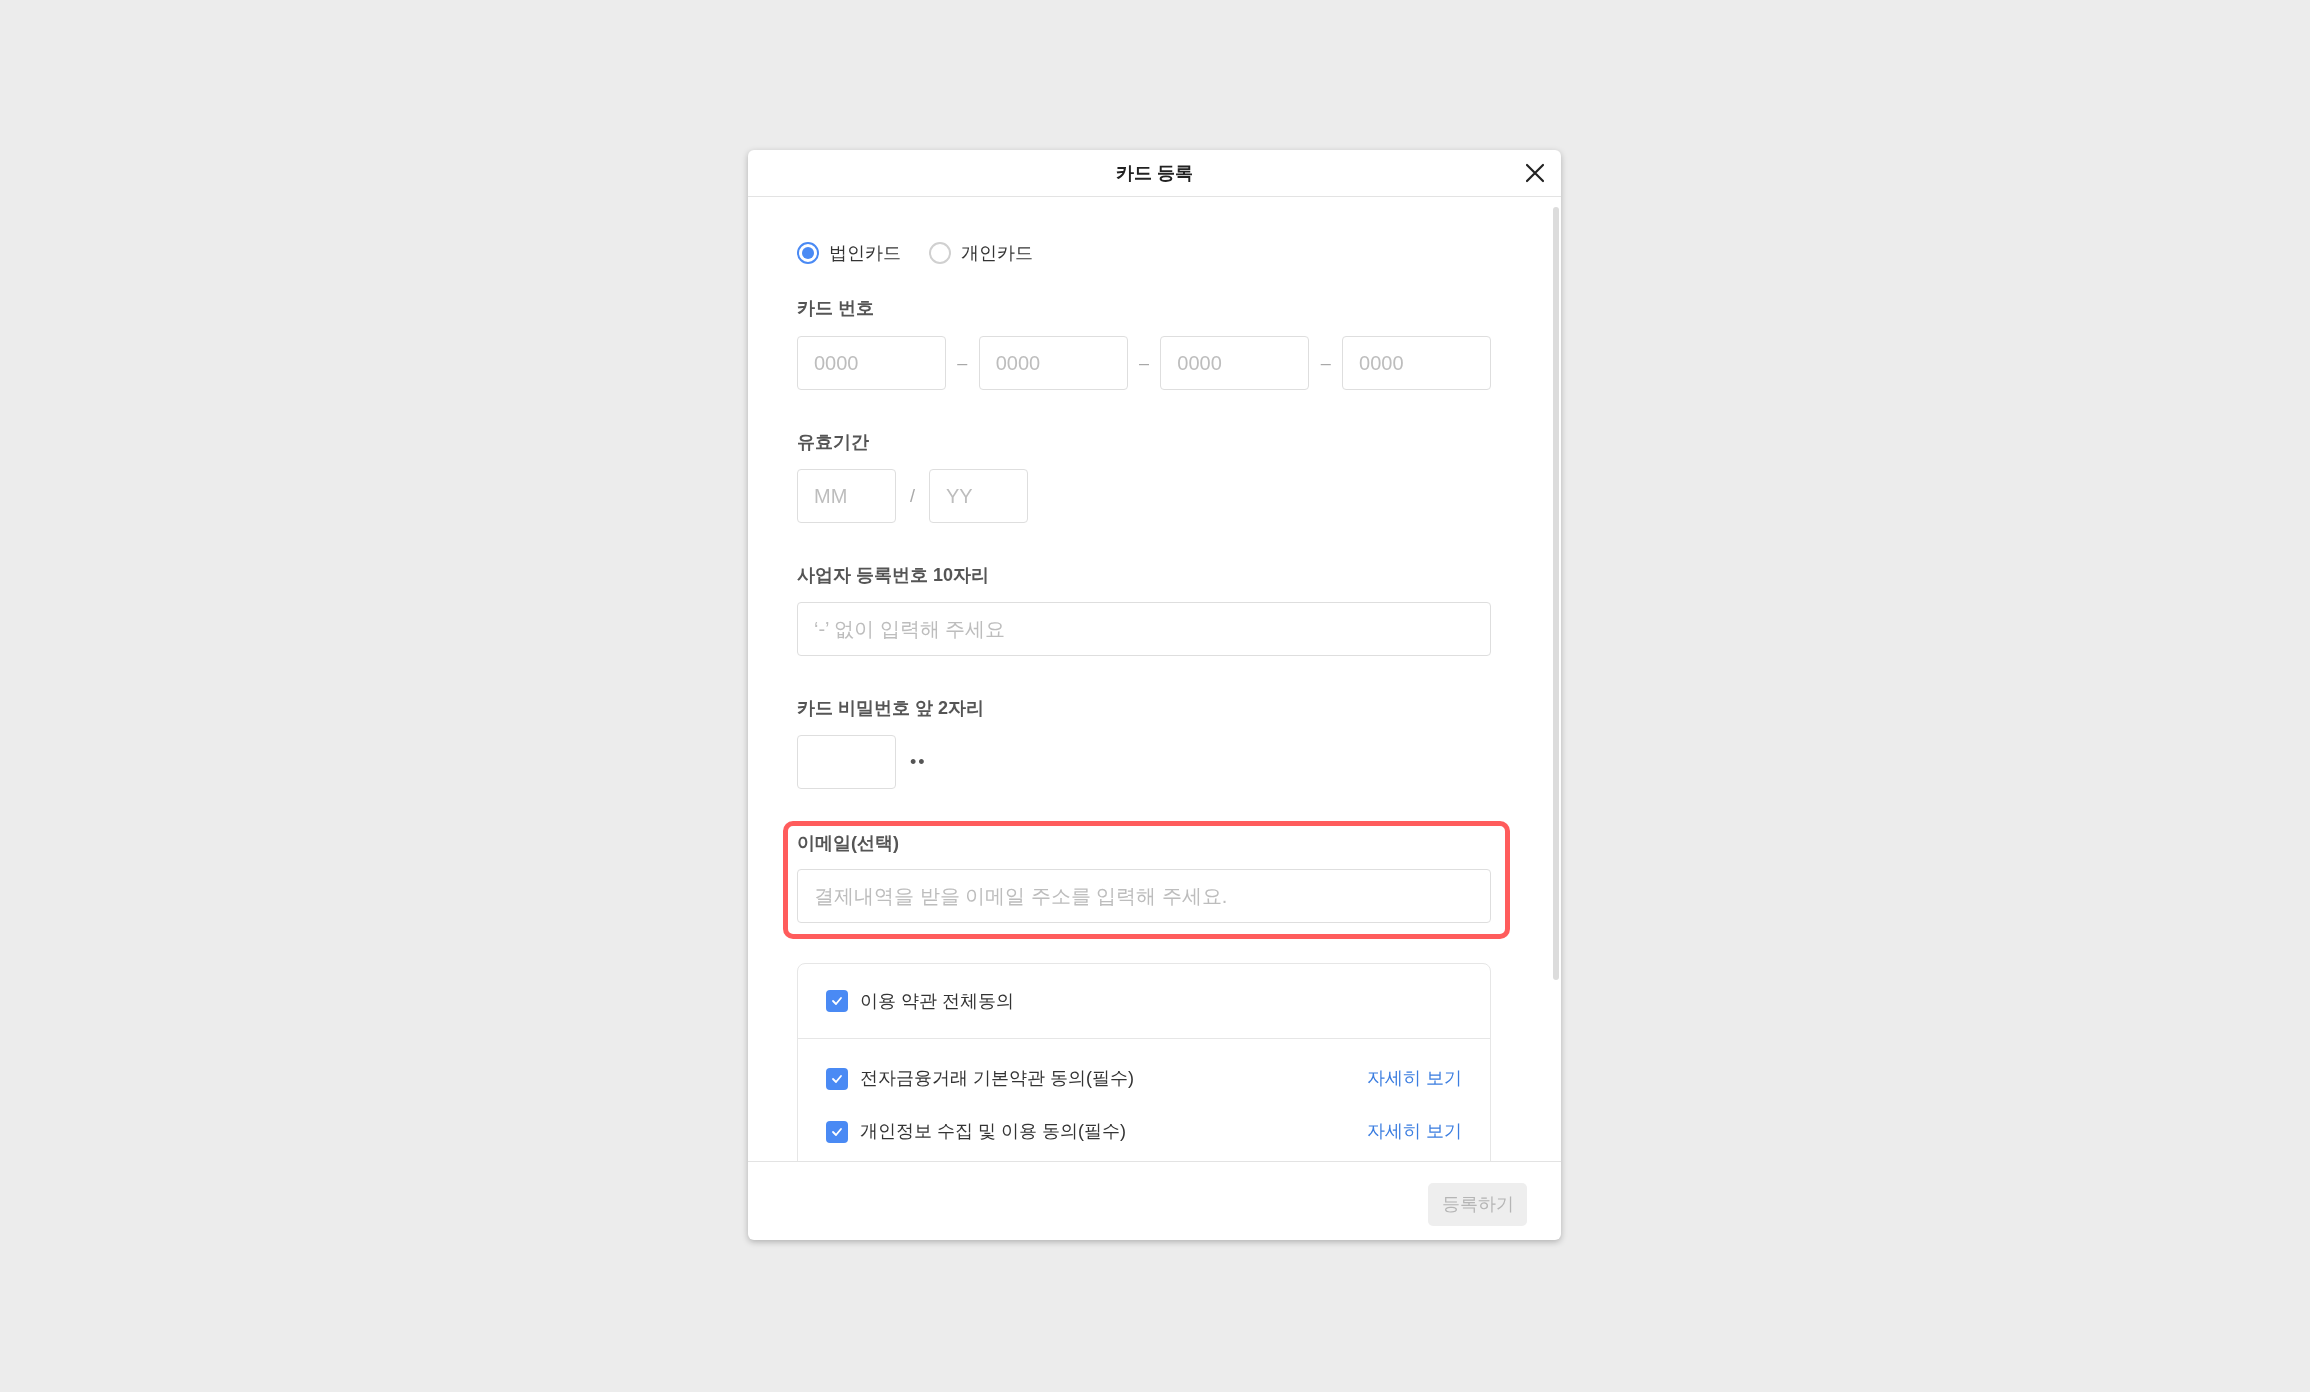  I want to click on field-label: 카드 번호, so click(836, 308).